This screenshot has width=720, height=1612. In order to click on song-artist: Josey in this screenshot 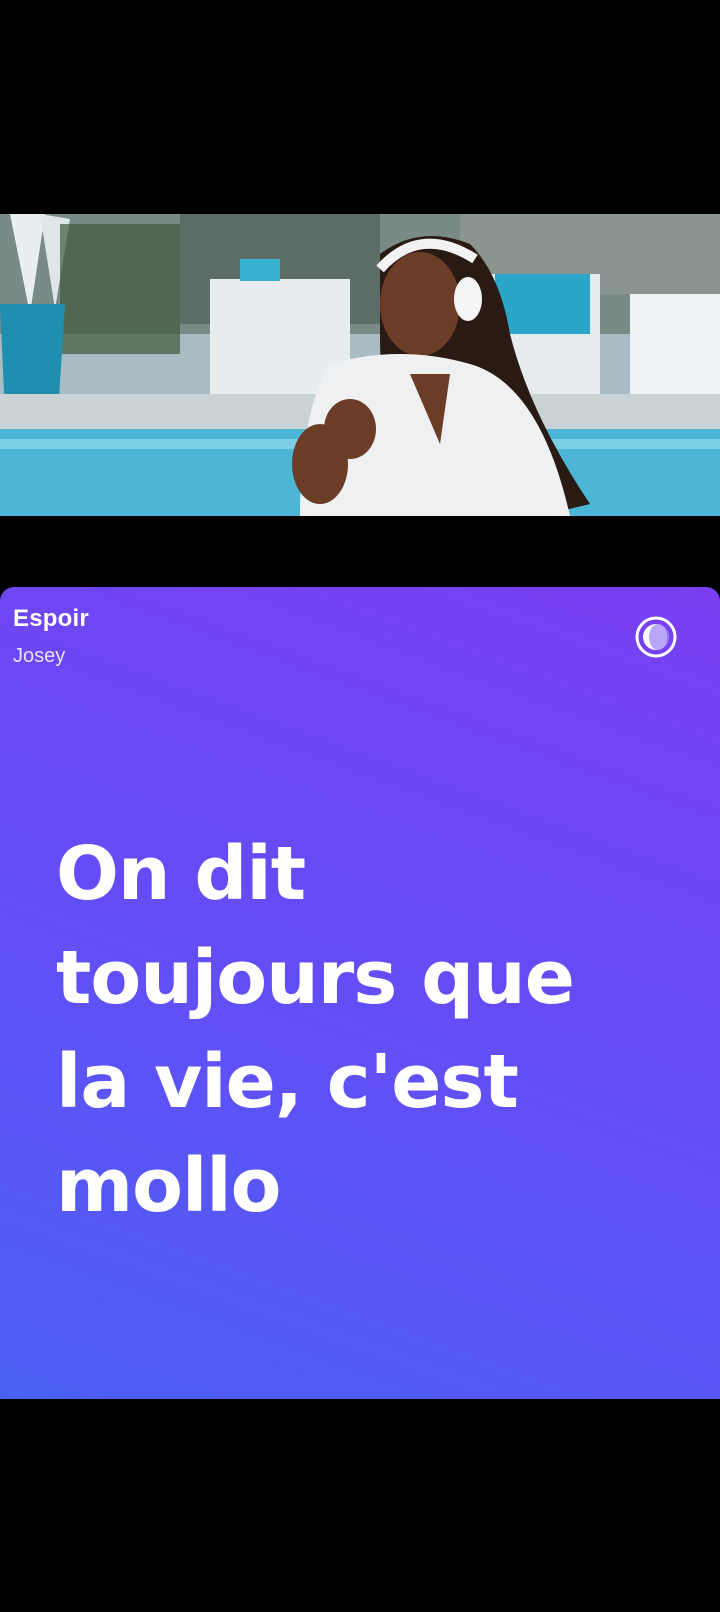, I will do `click(39, 656)`.